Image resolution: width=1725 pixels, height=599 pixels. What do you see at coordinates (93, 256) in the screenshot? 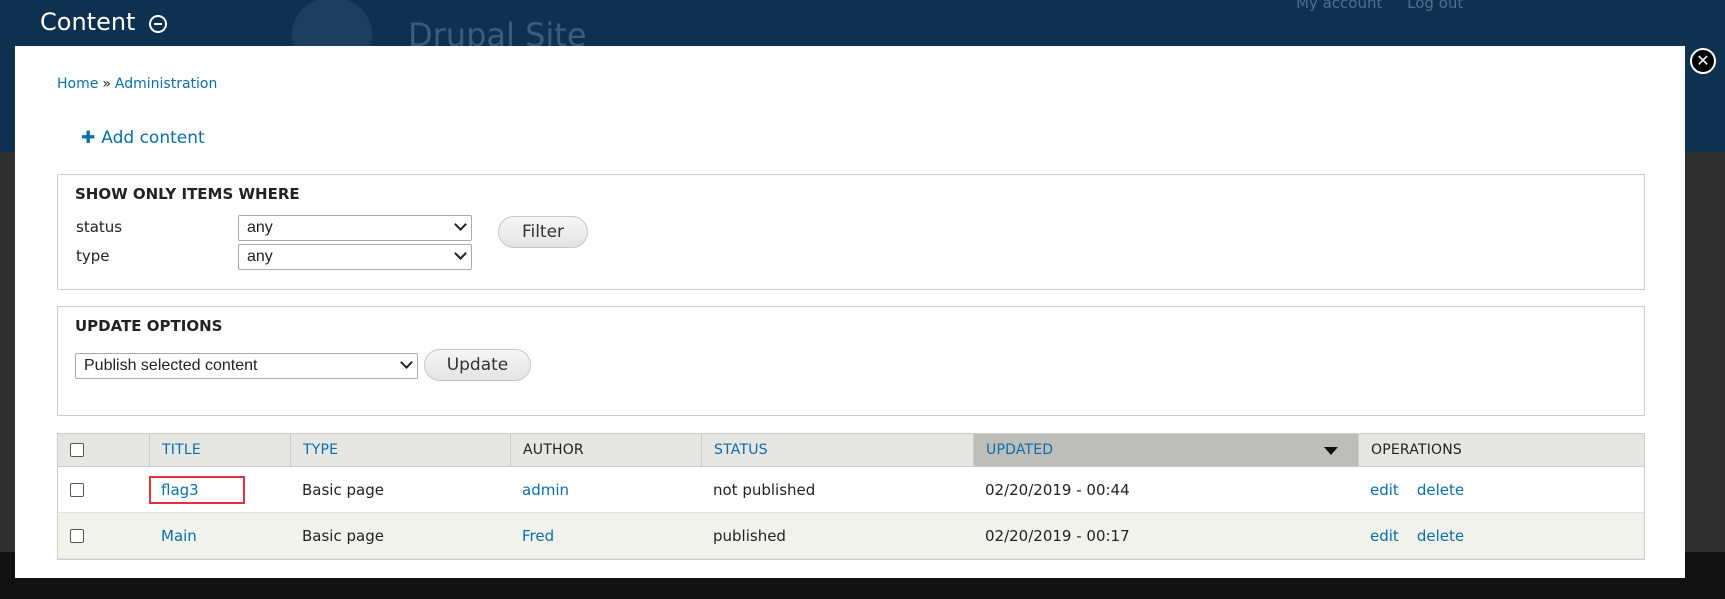
I see `type-label: type` at bounding box center [93, 256].